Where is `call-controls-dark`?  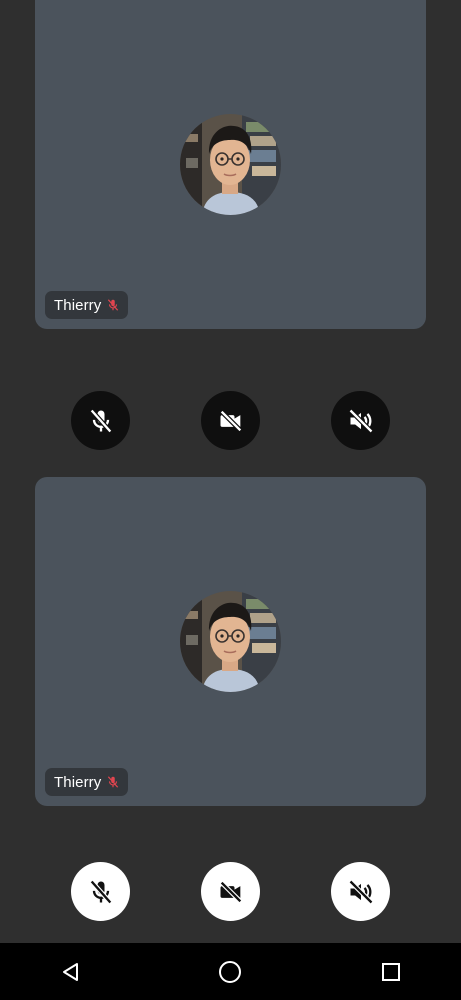 call-controls-dark is located at coordinates (230, 421).